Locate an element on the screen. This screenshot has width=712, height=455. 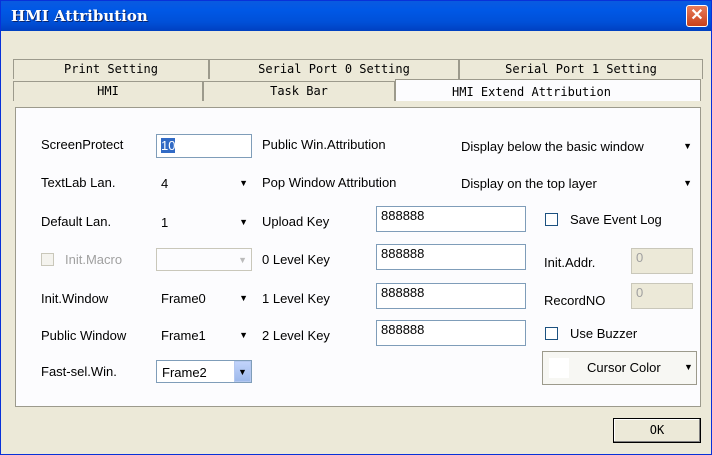
level0-key-label: 0 Level Key is located at coordinates (296, 259).